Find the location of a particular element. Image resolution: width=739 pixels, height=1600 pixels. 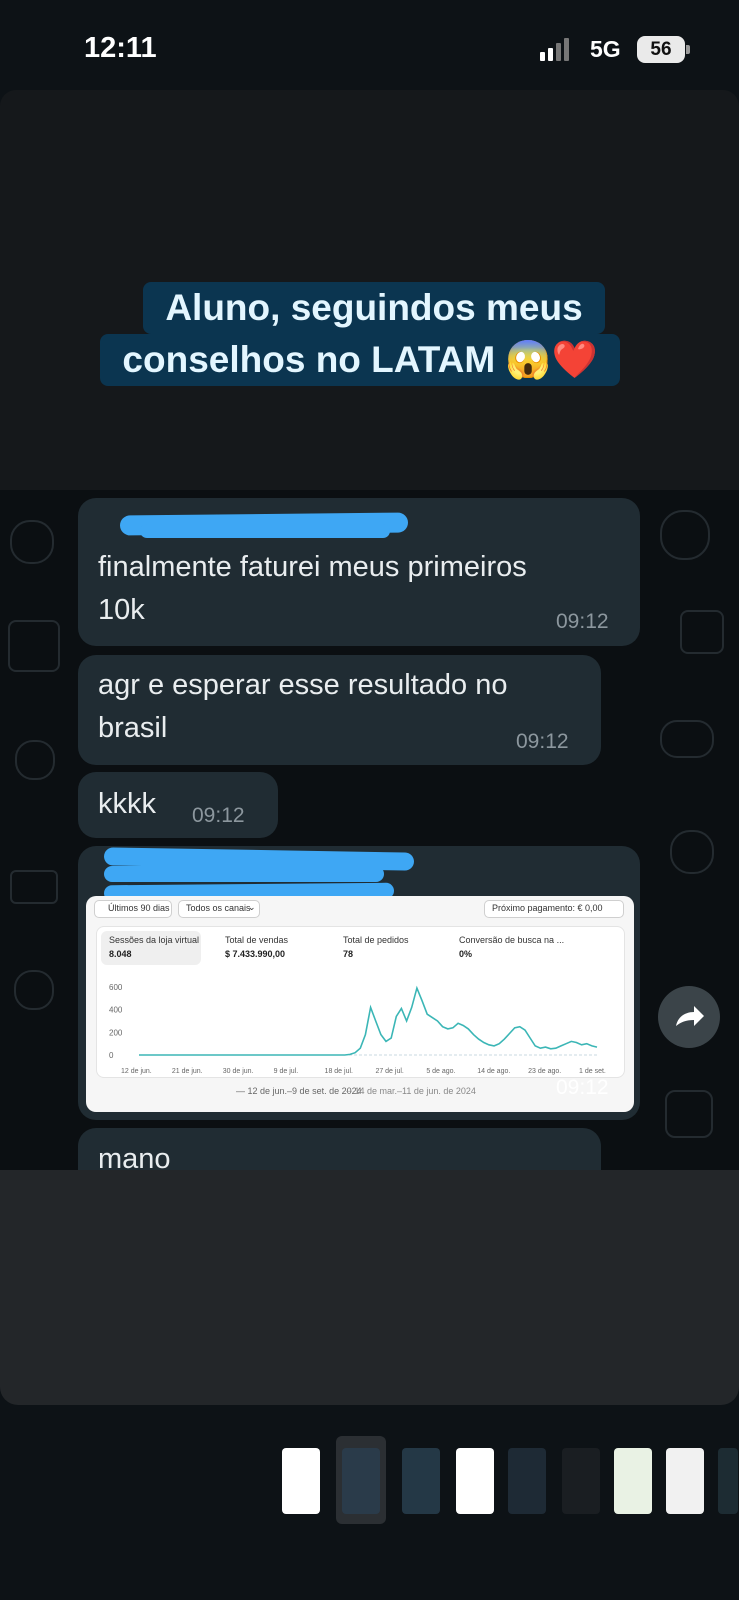

forward-icon is located at coordinates (690, 1016).